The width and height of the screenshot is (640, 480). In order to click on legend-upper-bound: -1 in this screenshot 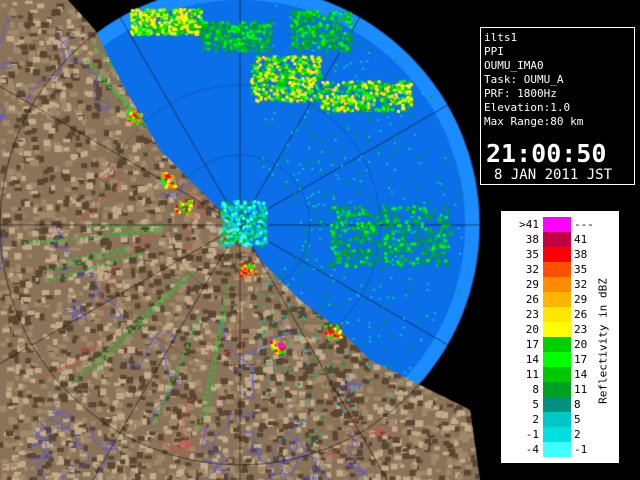, I will do `click(581, 449)`.